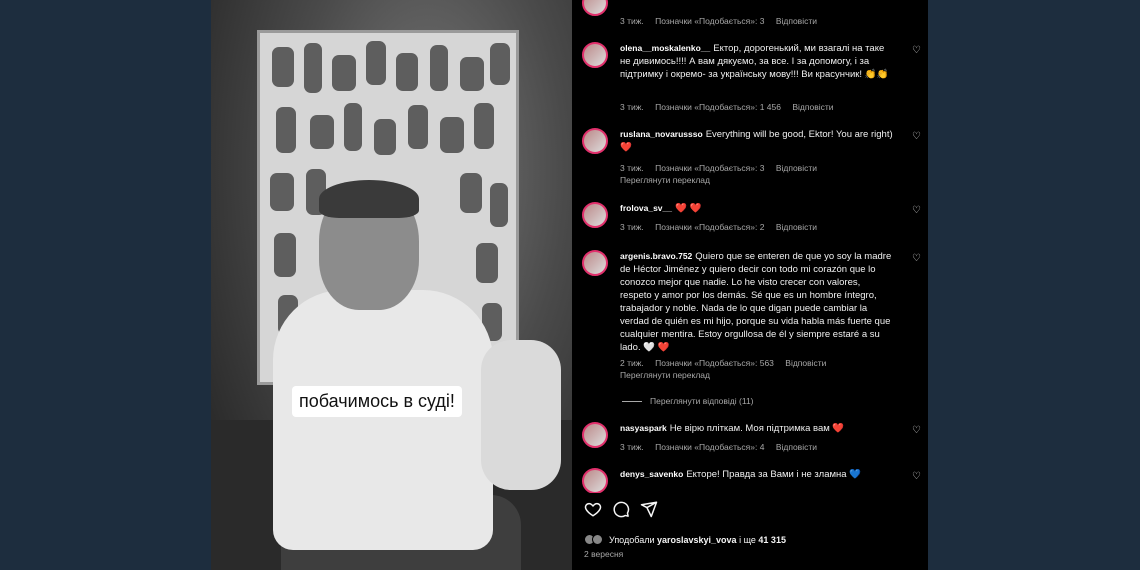 Image resolution: width=1140 pixels, height=570 pixels. What do you see at coordinates (383, 420) in the screenshot?
I see `person-torso` at bounding box center [383, 420].